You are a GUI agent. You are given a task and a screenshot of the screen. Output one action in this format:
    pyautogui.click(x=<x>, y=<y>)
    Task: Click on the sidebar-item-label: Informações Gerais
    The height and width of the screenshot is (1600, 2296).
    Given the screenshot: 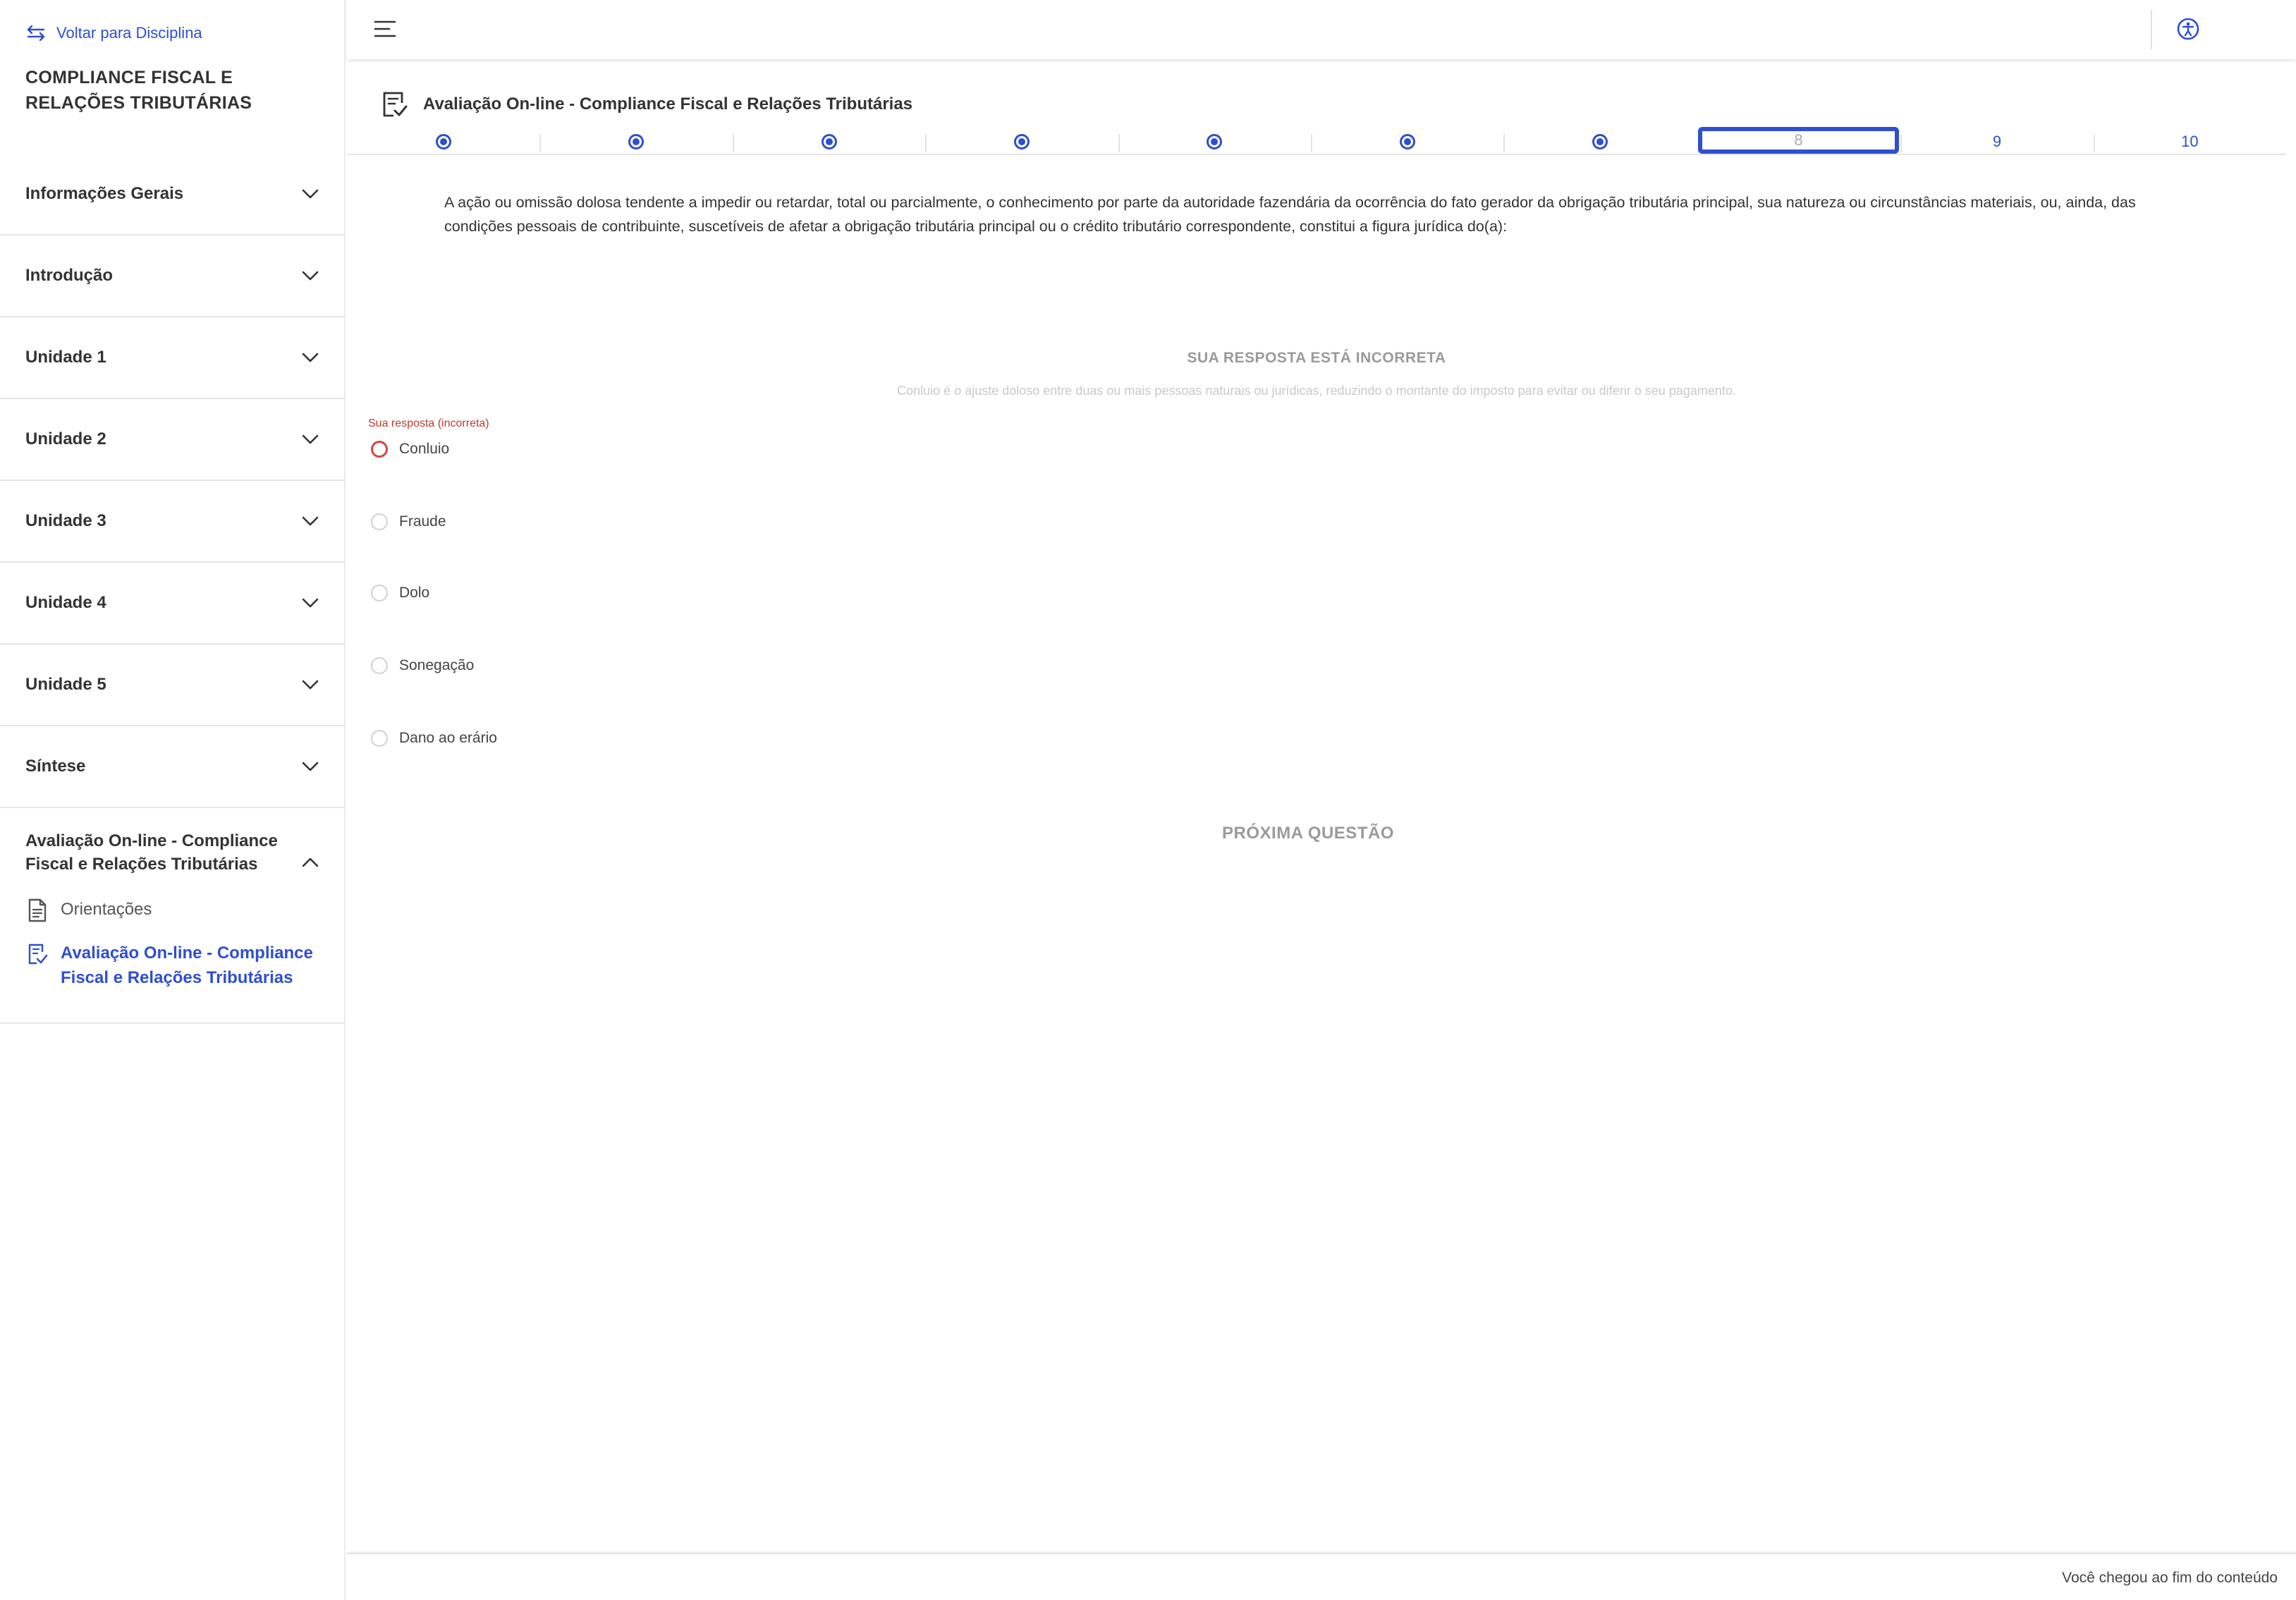 What is the action you would take?
    pyautogui.click(x=104, y=194)
    